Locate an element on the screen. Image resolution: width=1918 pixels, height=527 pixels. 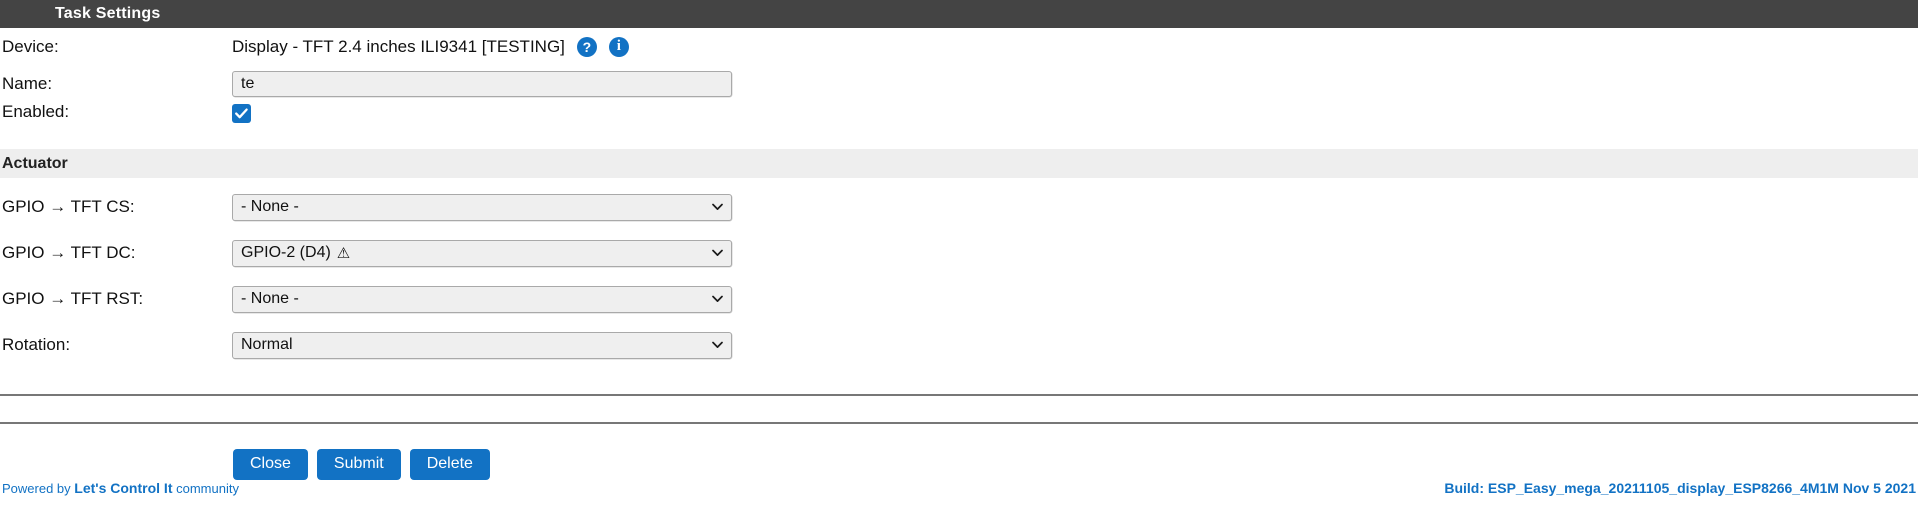
device-label: Device: is located at coordinates (30, 46).